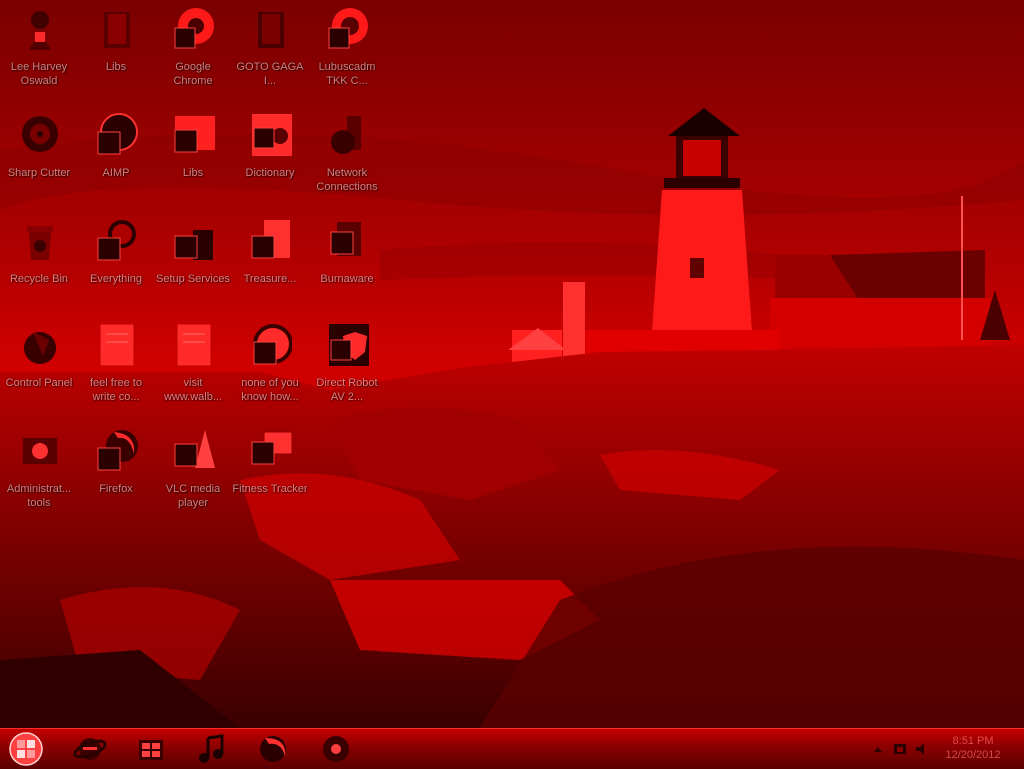  What do you see at coordinates (270, 489) in the screenshot?
I see `desktop-icon-label: Fitness Tracker` at bounding box center [270, 489].